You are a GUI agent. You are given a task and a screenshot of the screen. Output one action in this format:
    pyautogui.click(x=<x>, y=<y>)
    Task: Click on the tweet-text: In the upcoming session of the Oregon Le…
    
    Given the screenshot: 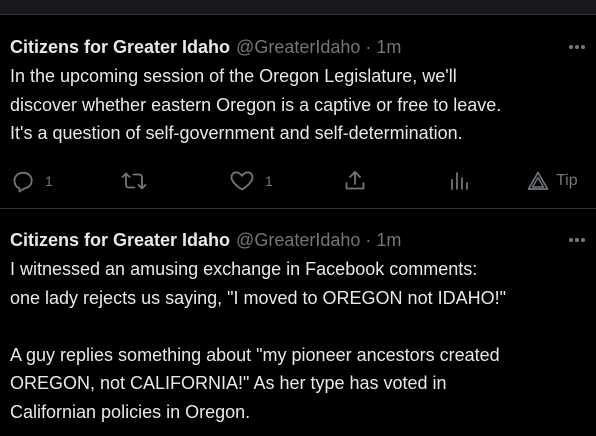 What is the action you would take?
    pyautogui.click(x=256, y=104)
    